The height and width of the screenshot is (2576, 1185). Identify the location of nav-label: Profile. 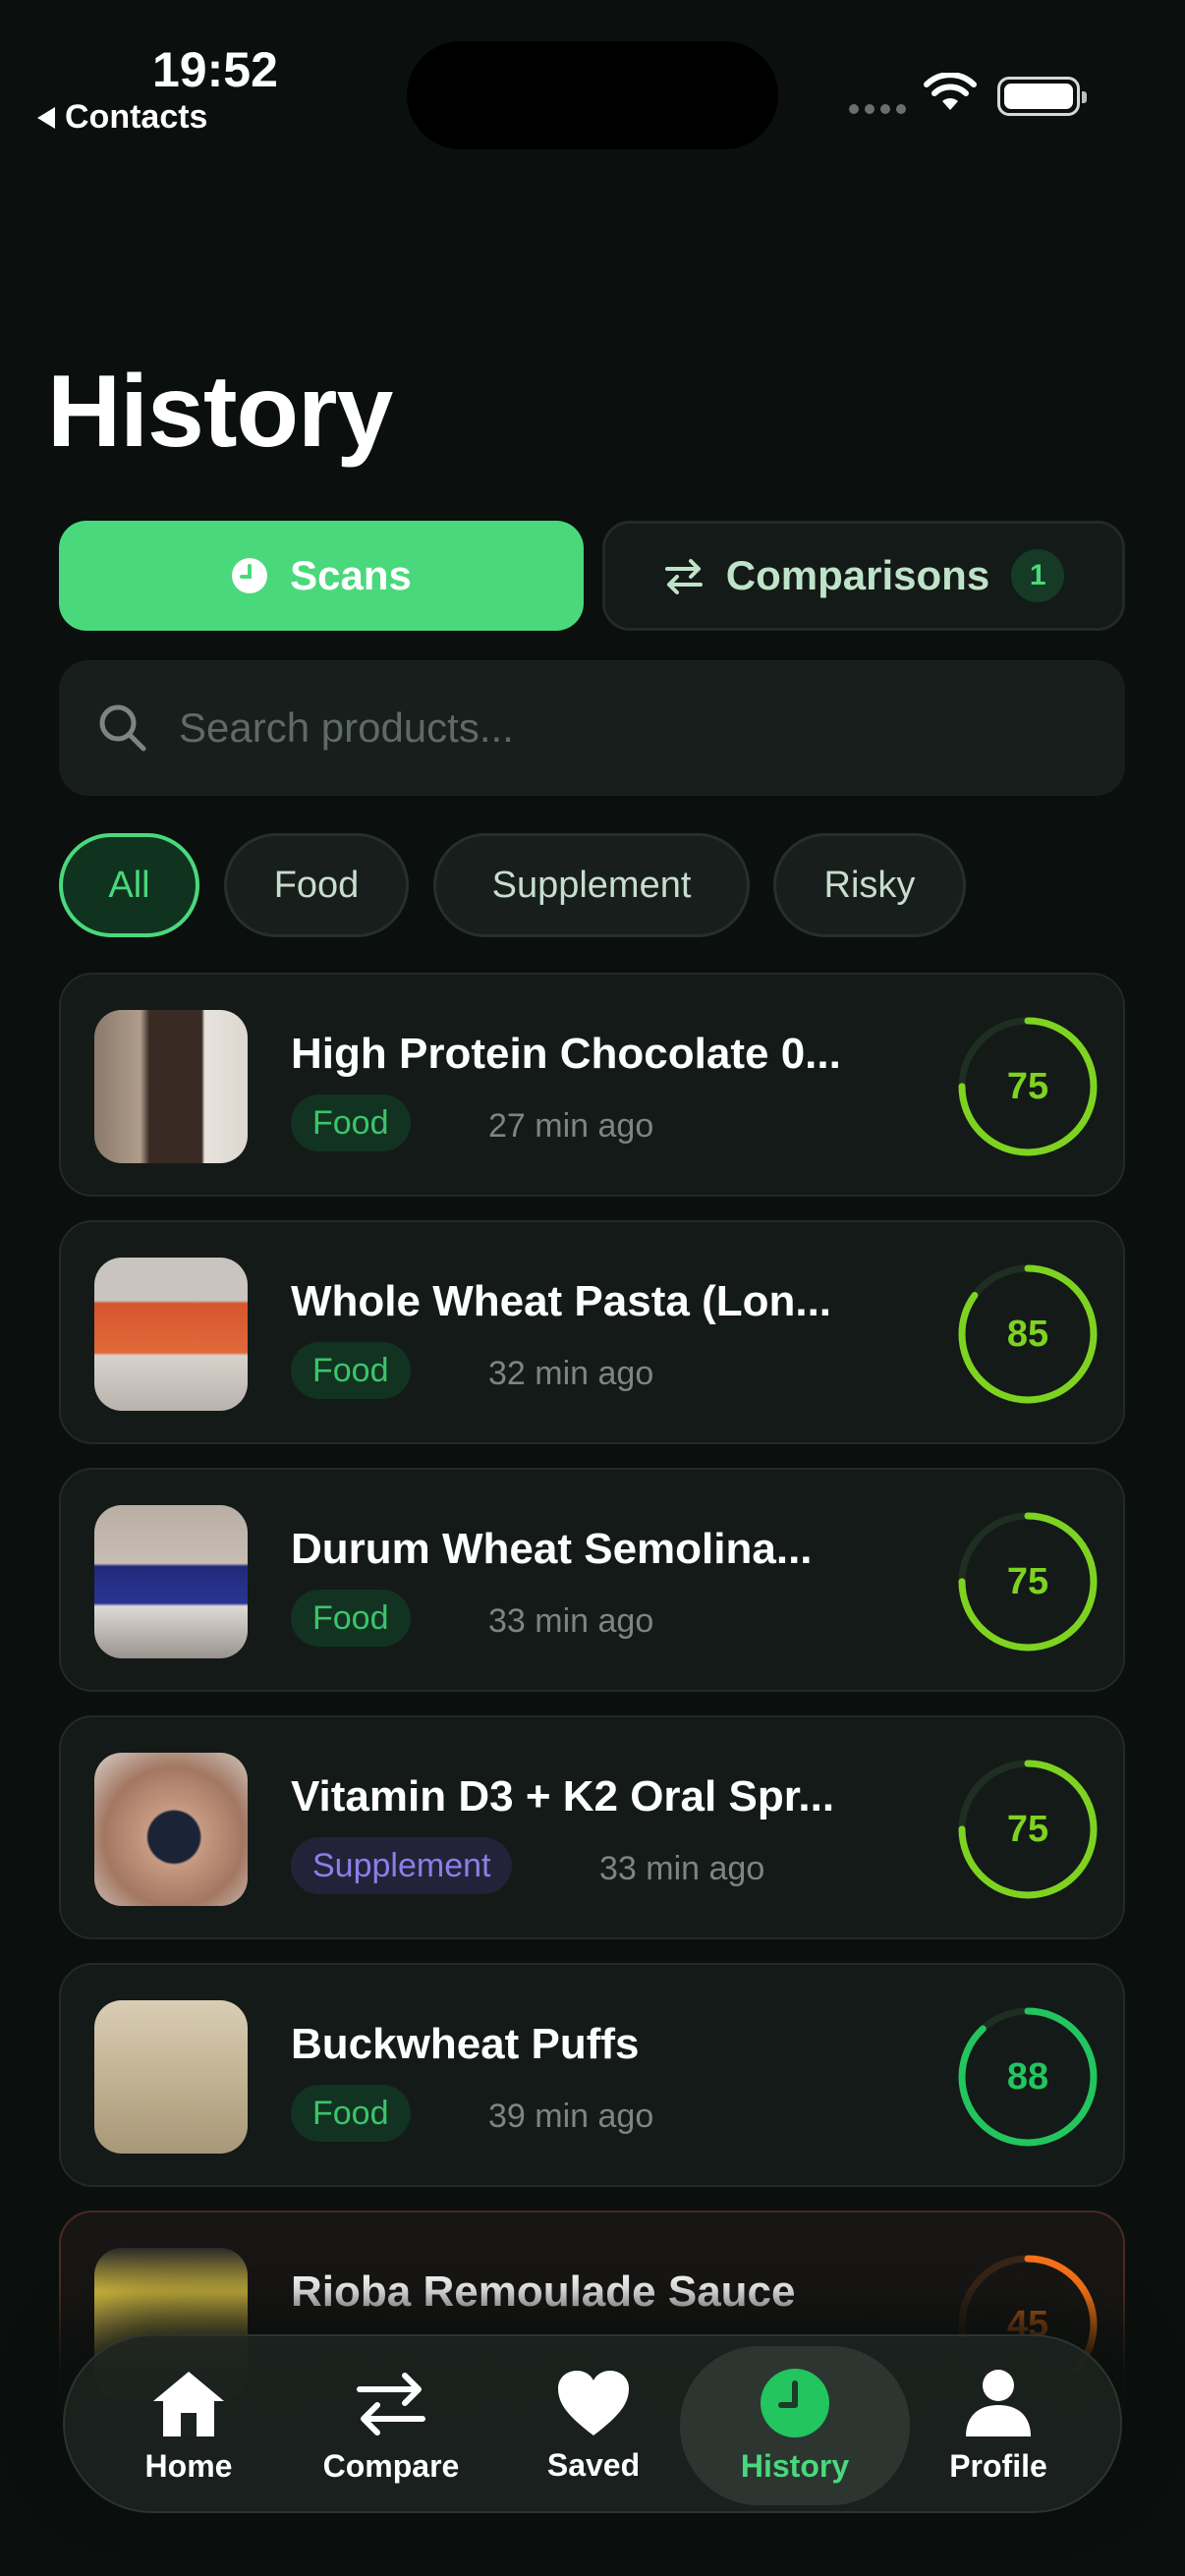
(998, 2465).